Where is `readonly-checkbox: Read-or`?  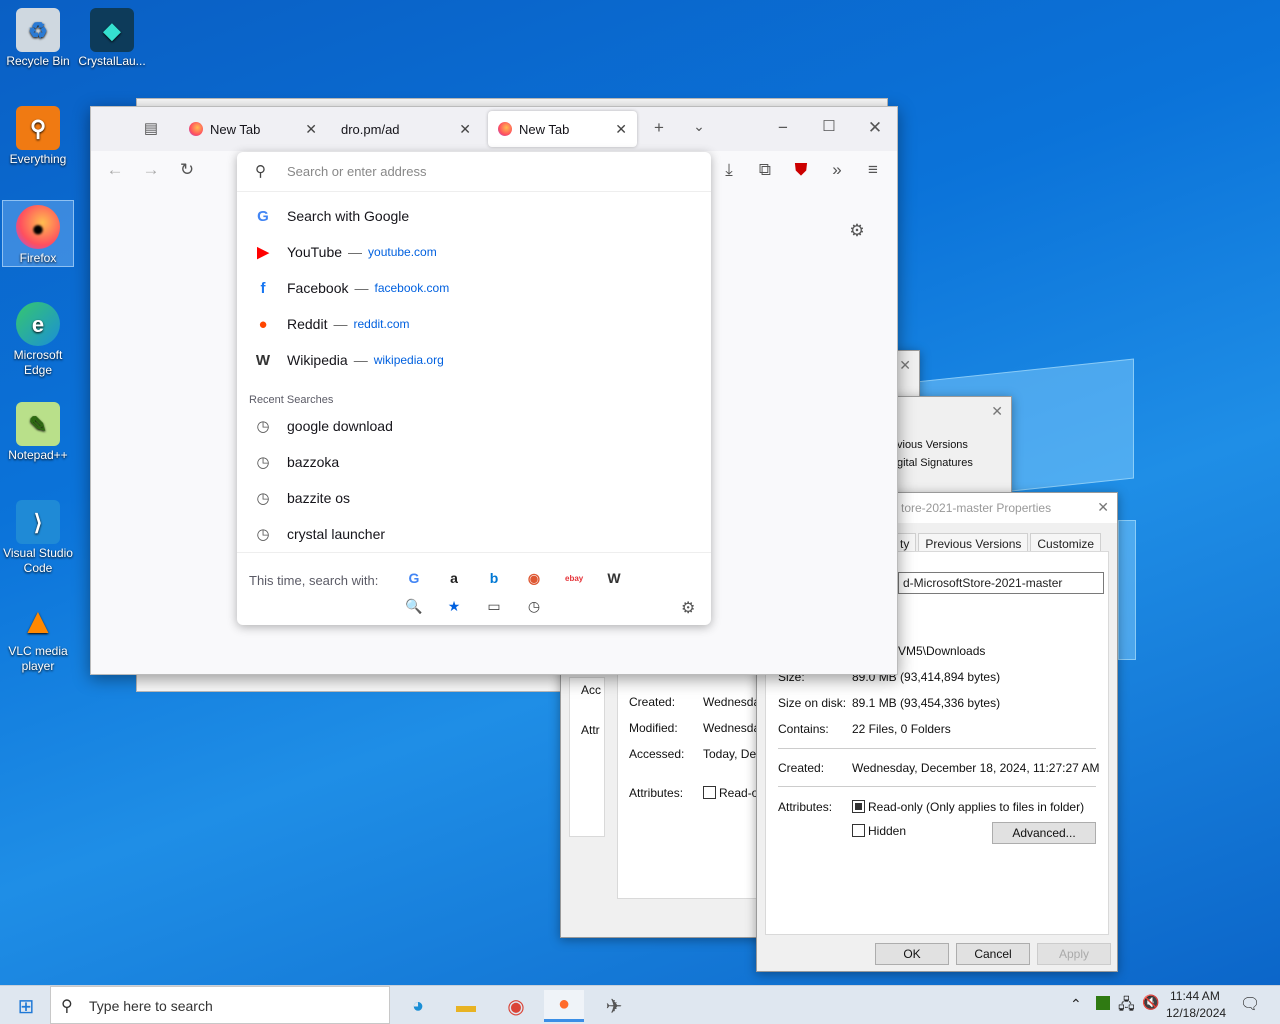 readonly-checkbox: Read-or is located at coordinates (732, 793).